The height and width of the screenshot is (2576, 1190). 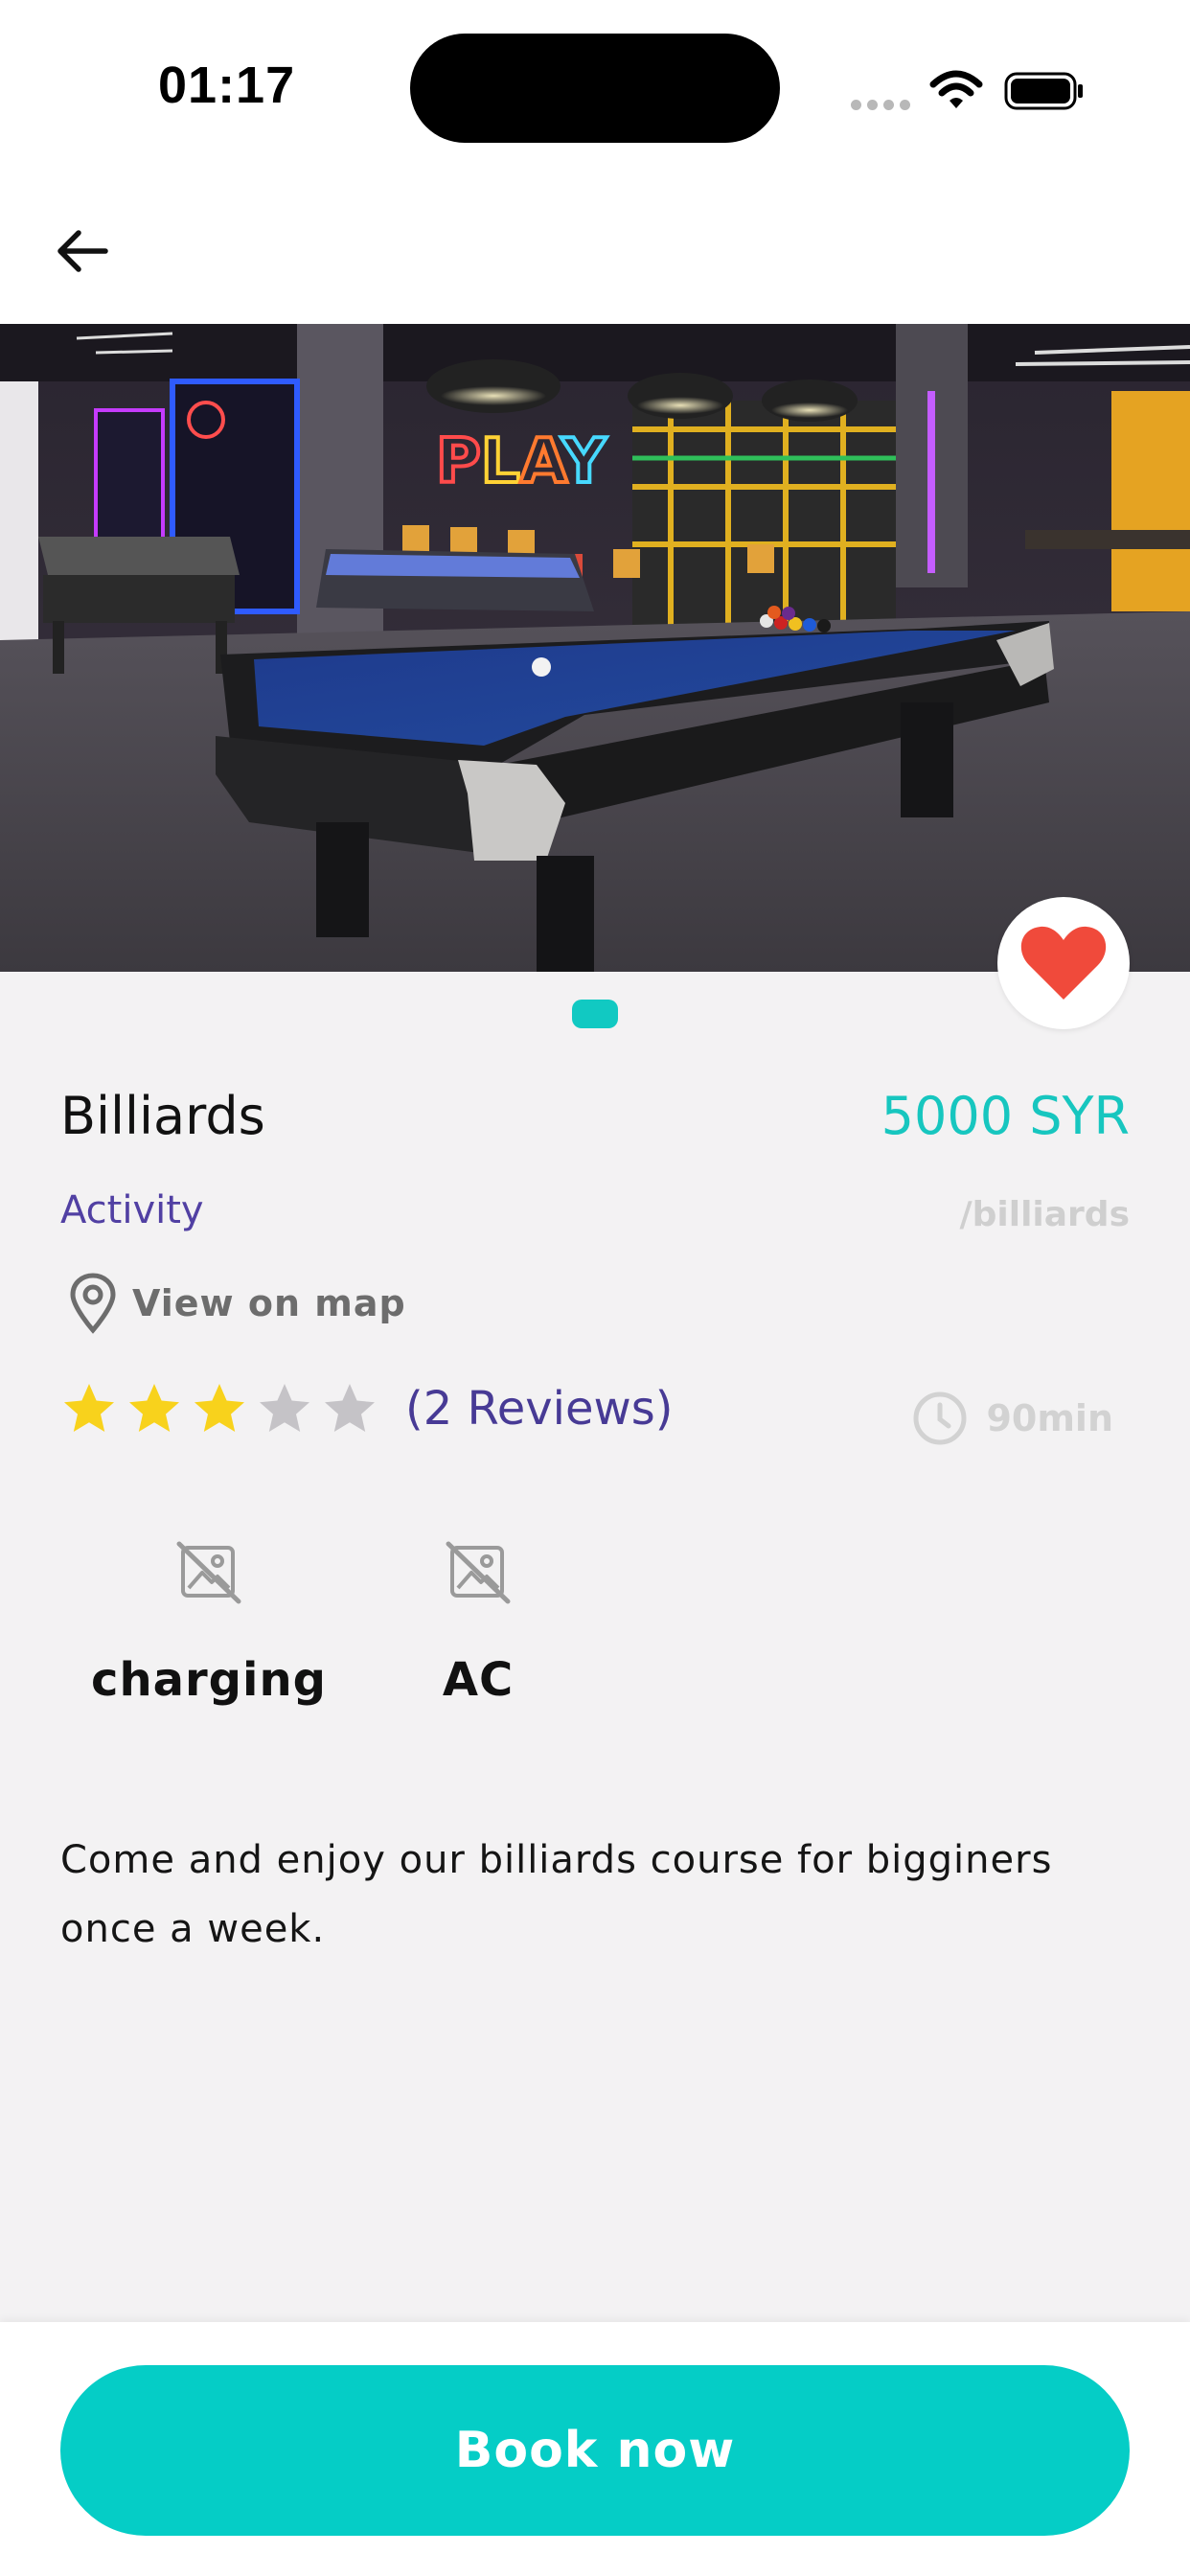 I want to click on bottom-action-bar: Book now, so click(x=595, y=2449).